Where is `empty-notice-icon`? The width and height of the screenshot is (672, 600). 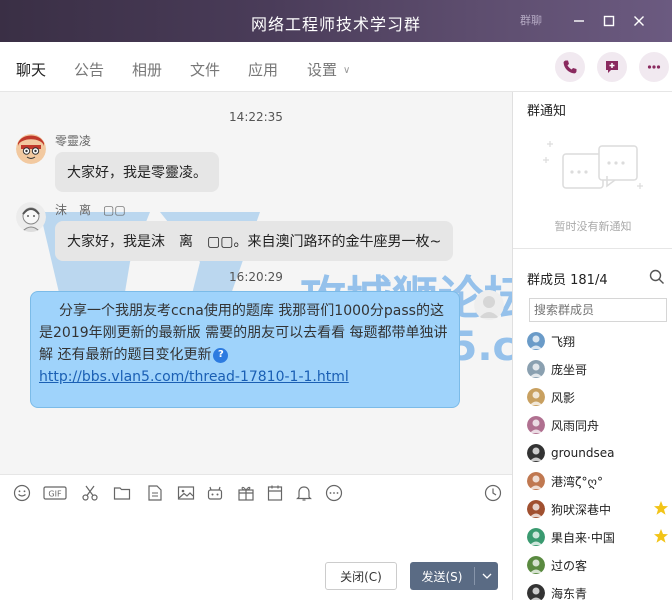
empty-notice-icon is located at coordinates (593, 165).